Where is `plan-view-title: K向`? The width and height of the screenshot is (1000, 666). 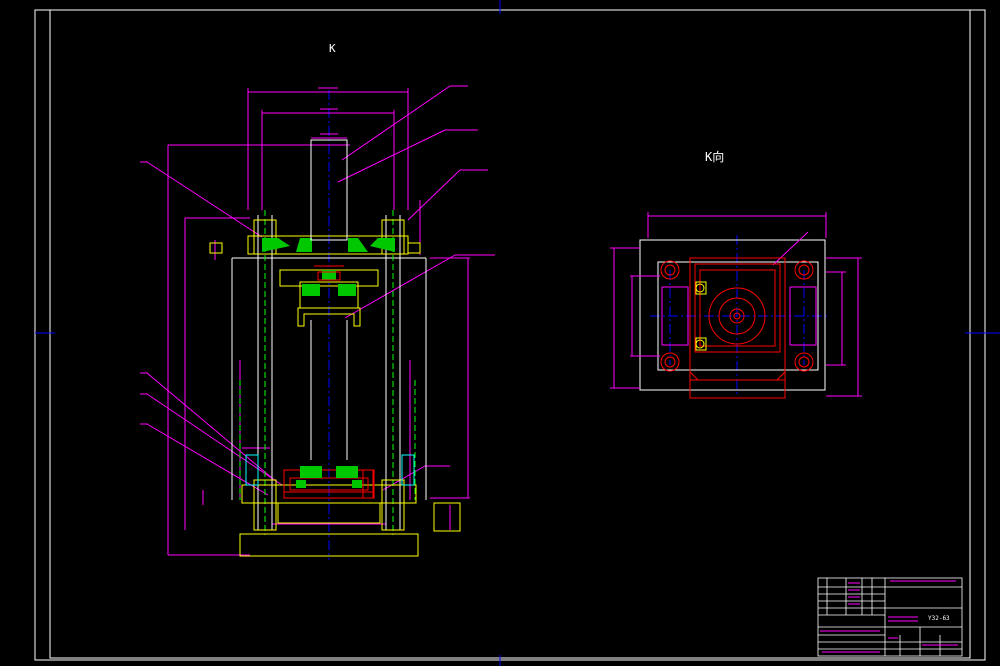
plan-view-title: K向 is located at coordinates (715, 157).